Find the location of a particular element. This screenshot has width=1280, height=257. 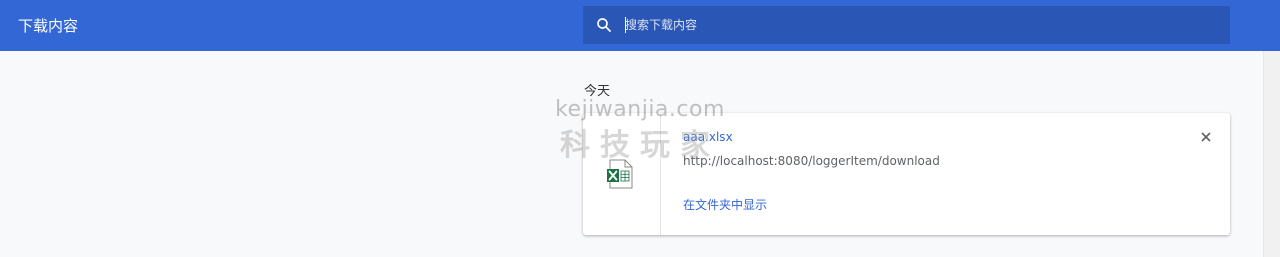

vertical-scrollbar is located at coordinates (1271, 154).